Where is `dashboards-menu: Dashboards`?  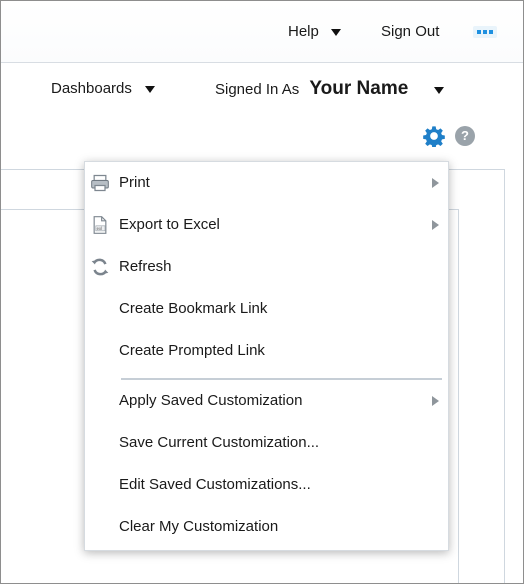 dashboards-menu: Dashboards is located at coordinates (103, 89).